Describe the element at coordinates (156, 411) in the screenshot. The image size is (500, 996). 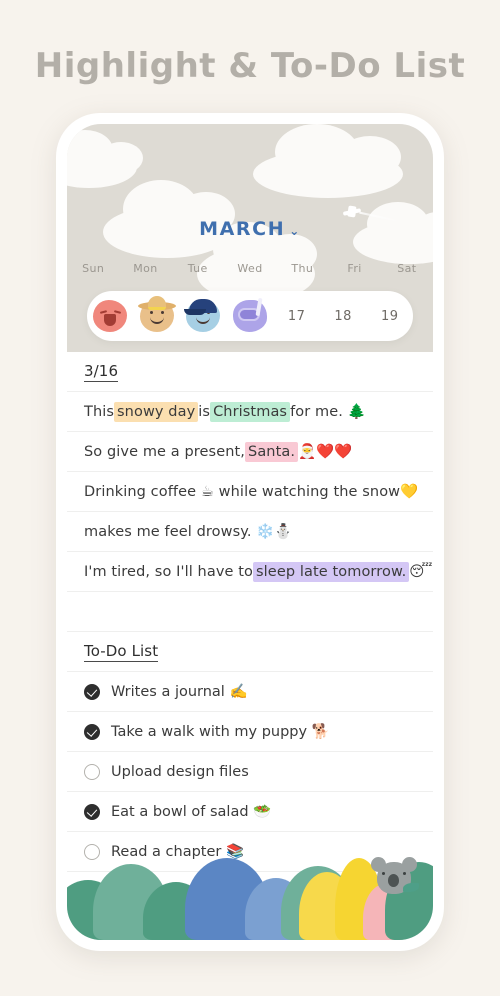
I see `highlighted-text: snowy day` at that location.